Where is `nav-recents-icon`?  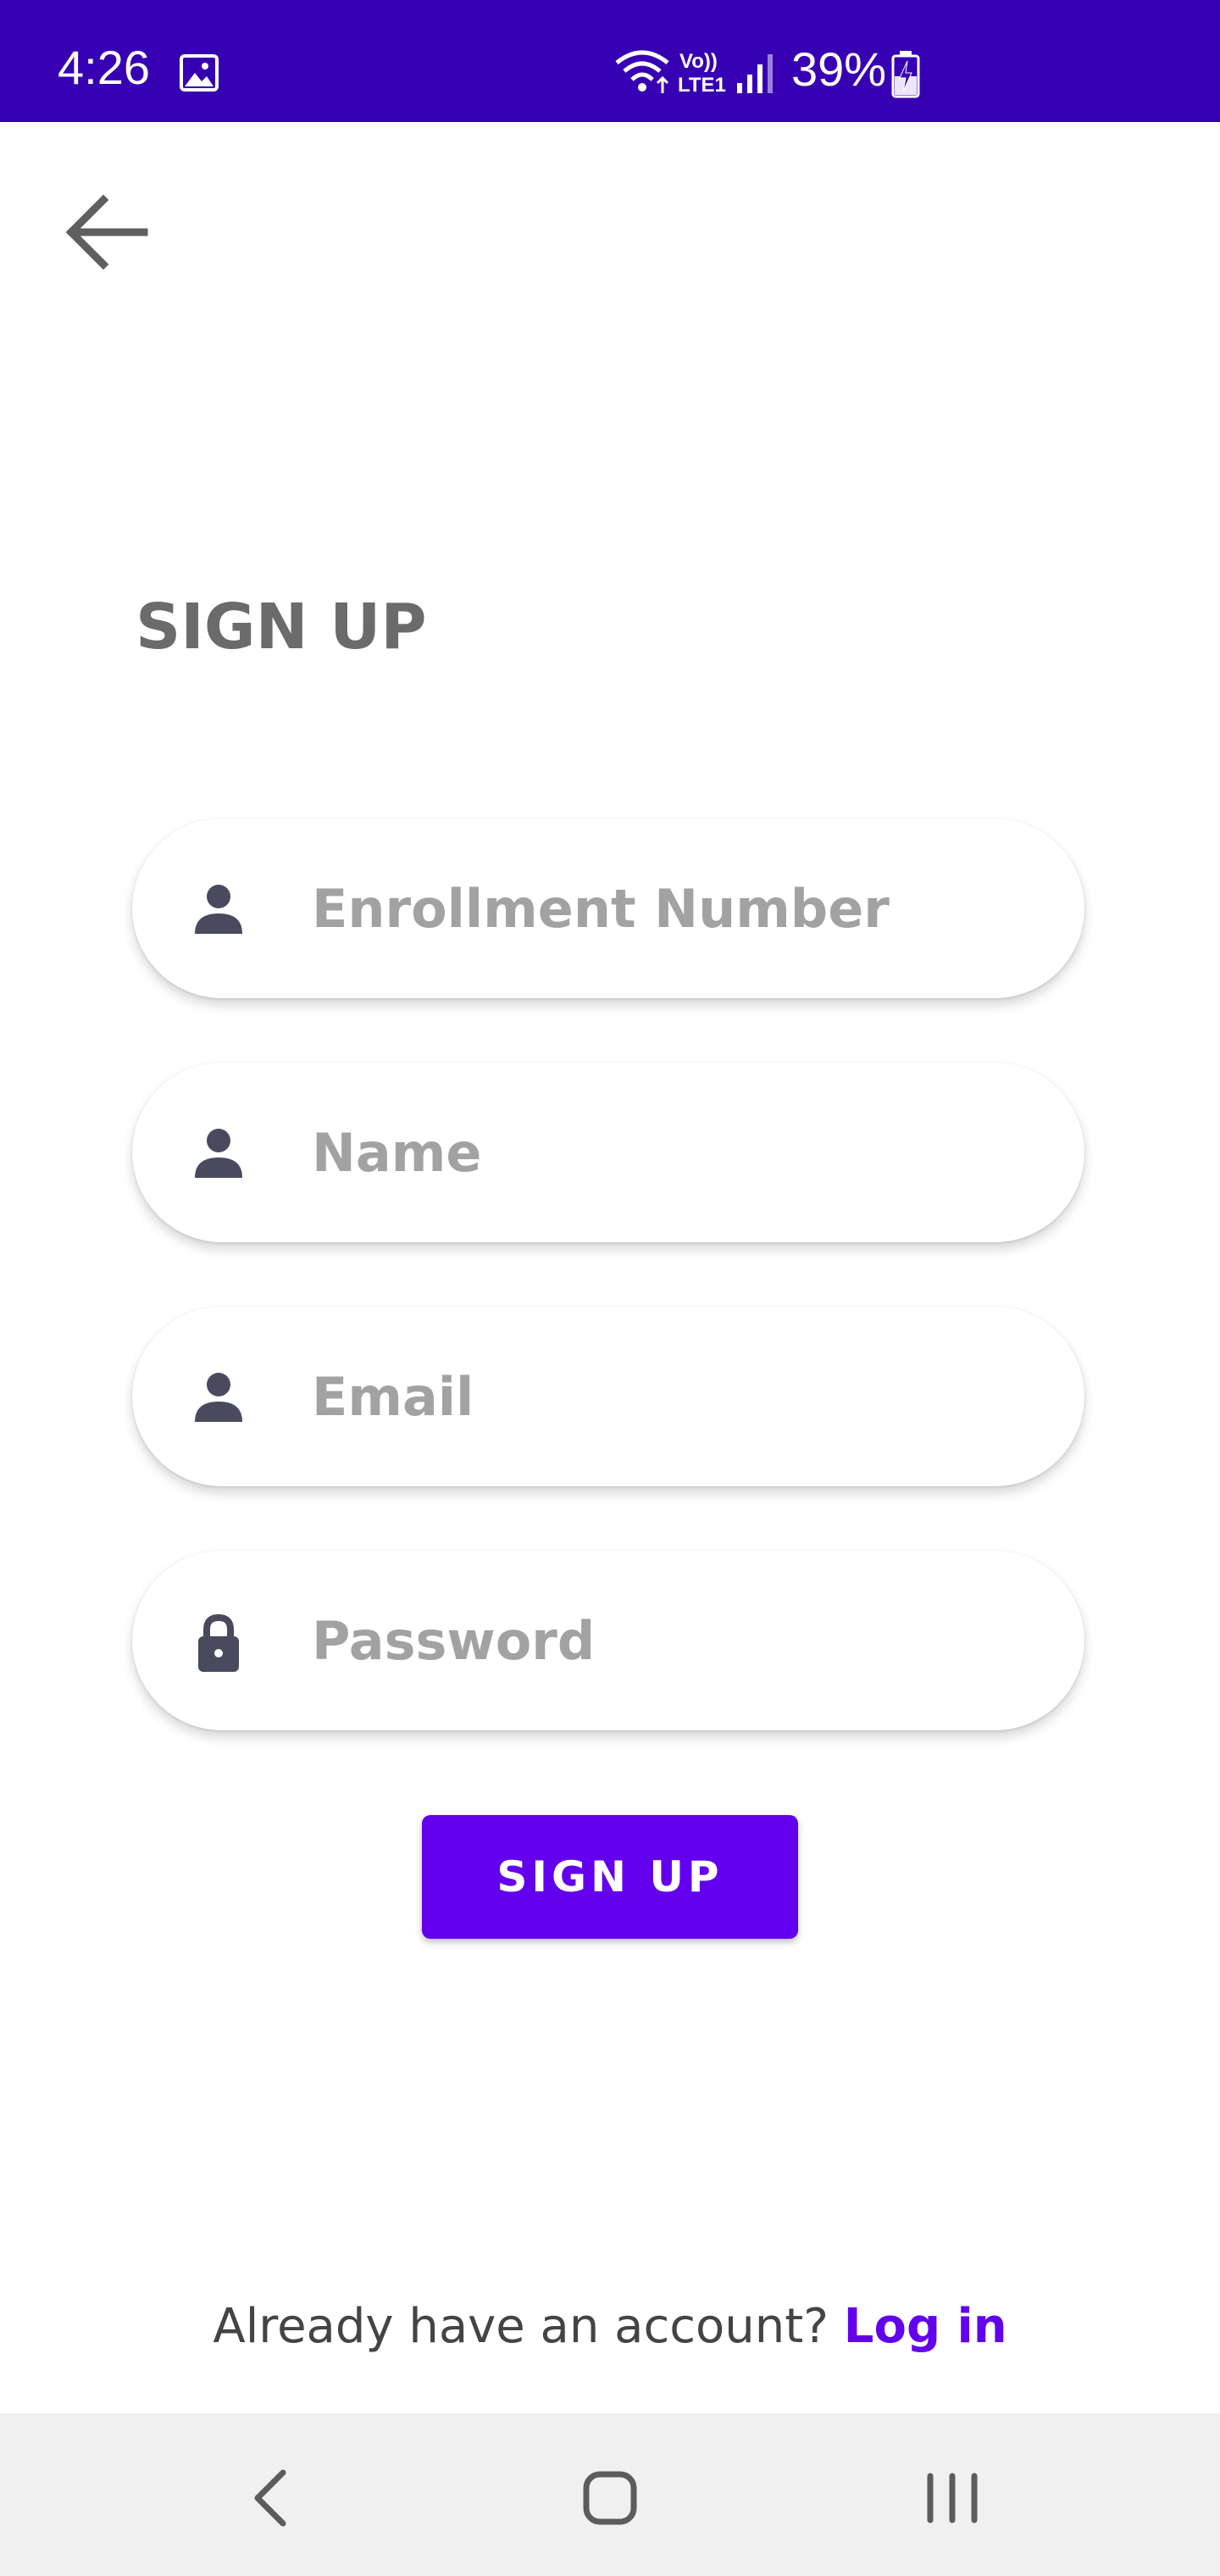 nav-recents-icon is located at coordinates (952, 2498).